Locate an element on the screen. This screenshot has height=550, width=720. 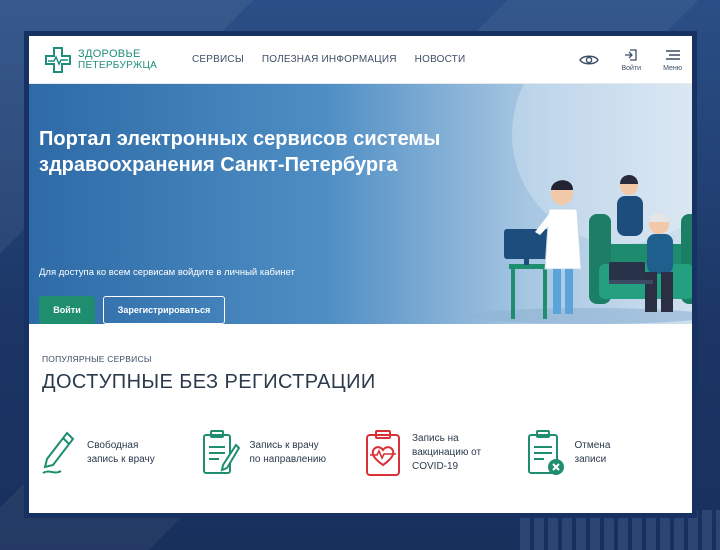
service-label: Свободная запись к врачу is located at coordinates (121, 452).